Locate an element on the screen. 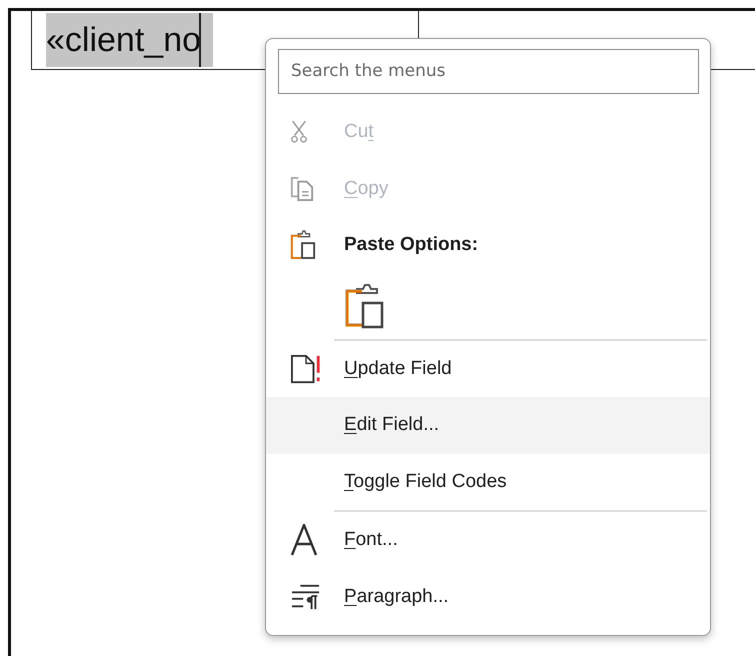 The image size is (755, 656). merge-field: «client_no is located at coordinates (130, 40).